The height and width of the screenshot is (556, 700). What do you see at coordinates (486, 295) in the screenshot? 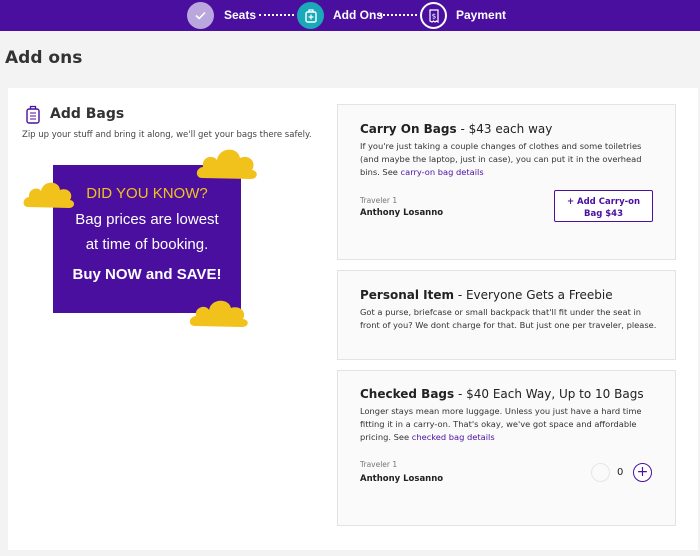
I see `personal-item-title: Personal Item - Everyone Gets a Freebie` at bounding box center [486, 295].